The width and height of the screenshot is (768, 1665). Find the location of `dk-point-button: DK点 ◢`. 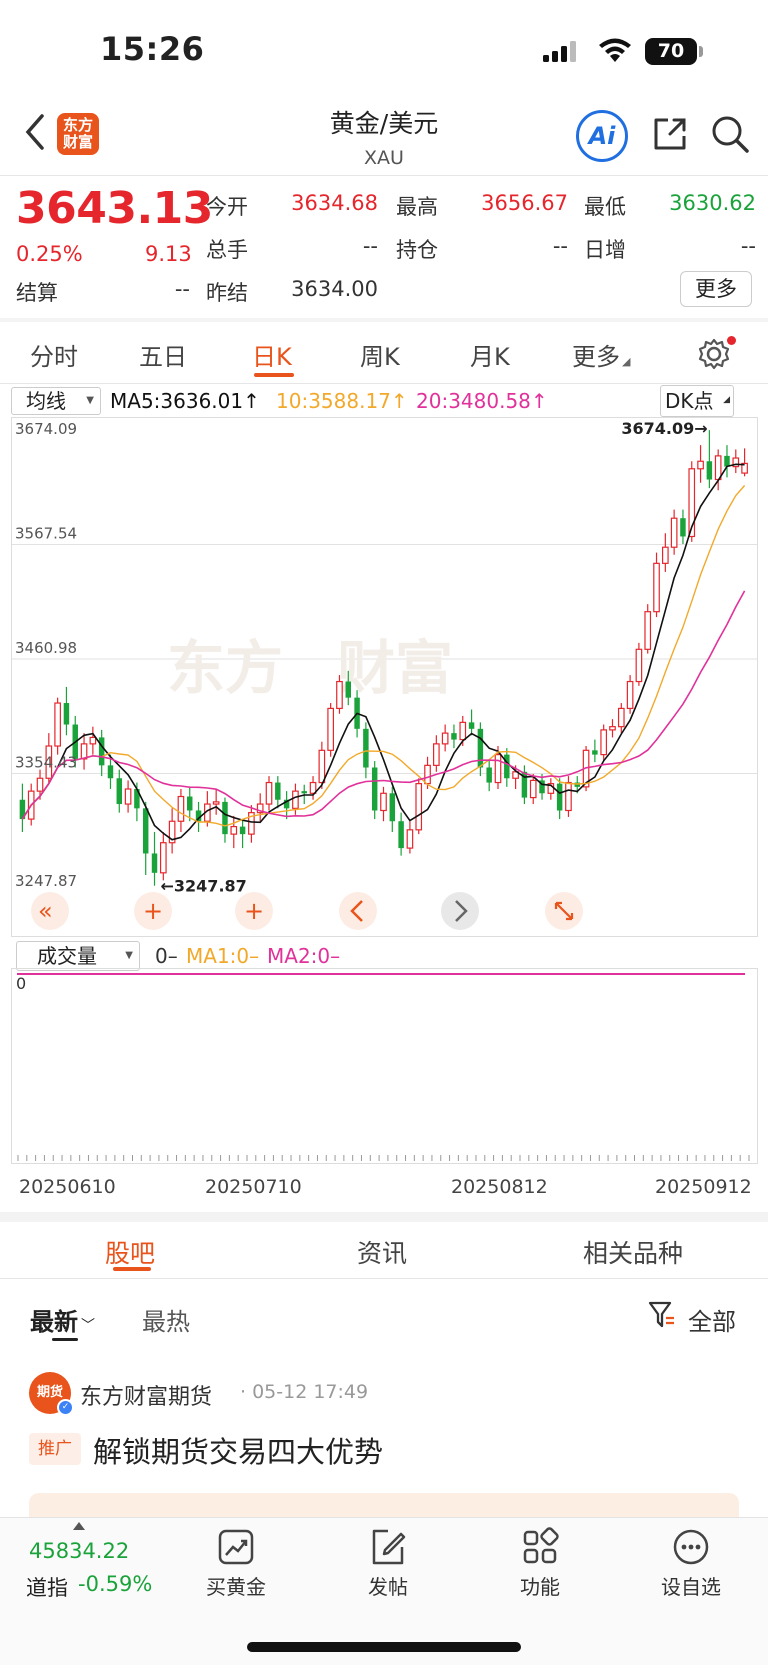

dk-point-button: DK点 ◢ is located at coordinates (697, 401).